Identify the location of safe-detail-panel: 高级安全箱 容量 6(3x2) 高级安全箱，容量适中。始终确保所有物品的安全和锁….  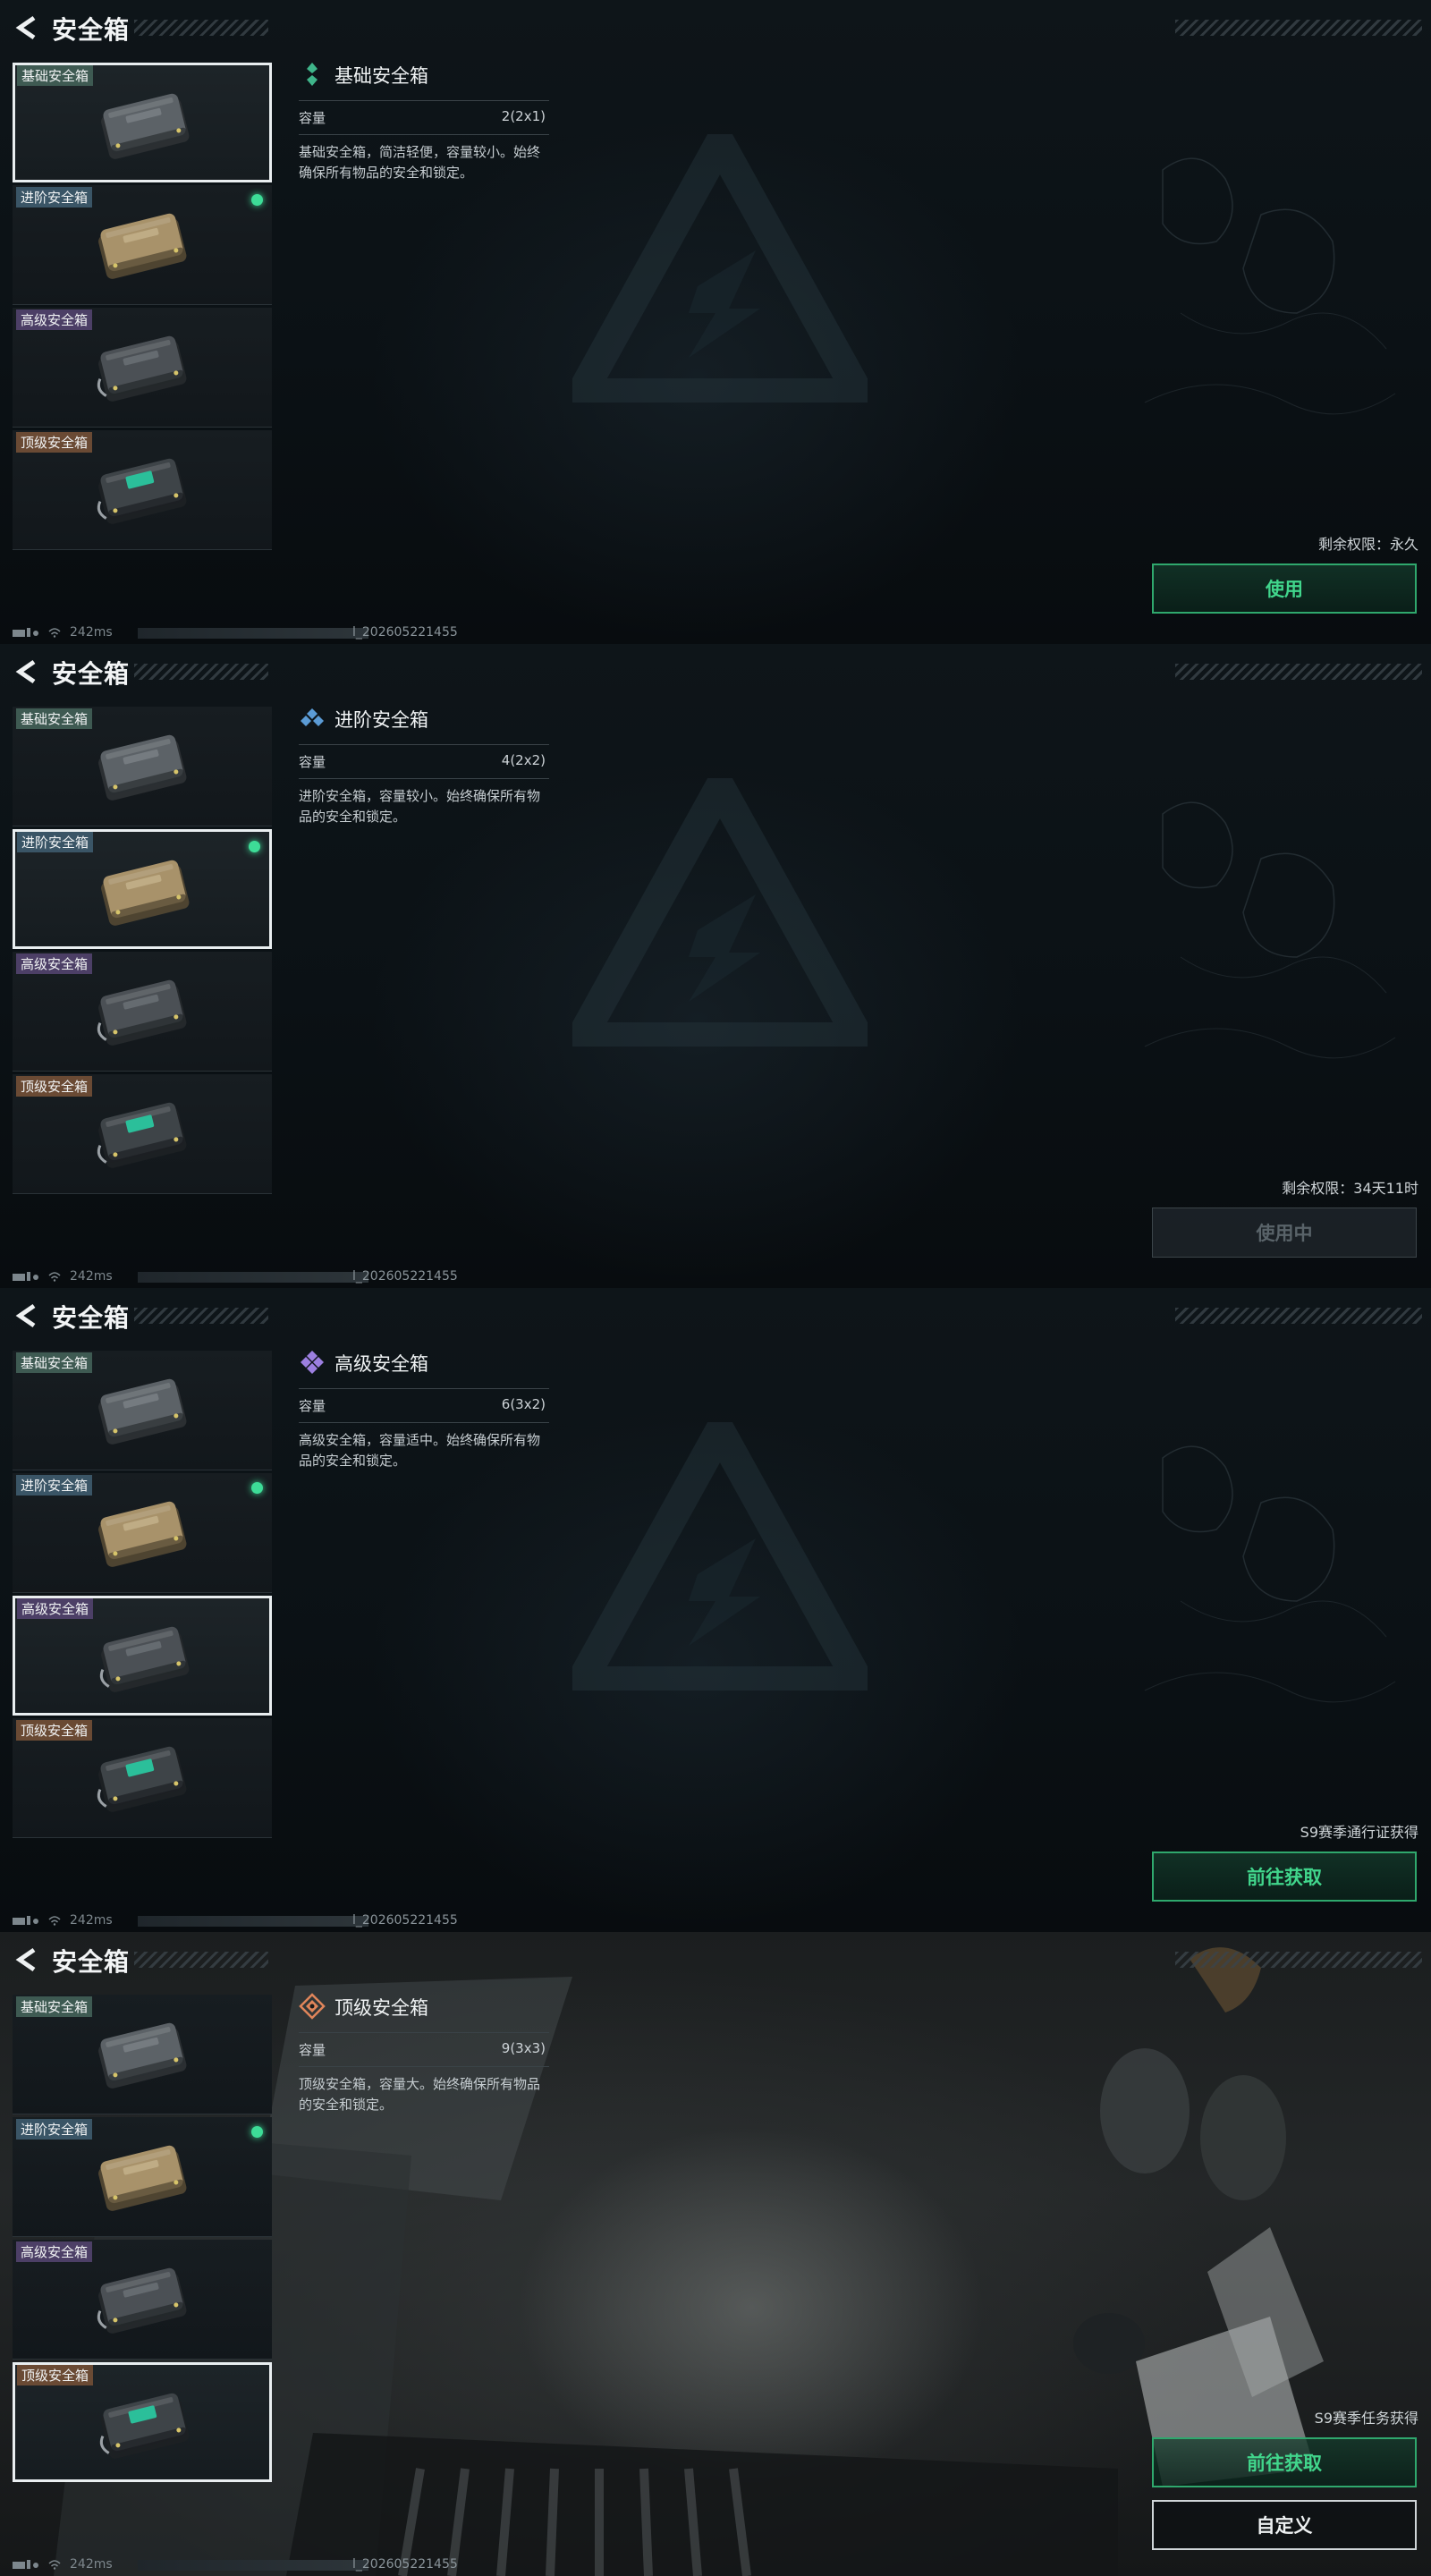
(424, 1409).